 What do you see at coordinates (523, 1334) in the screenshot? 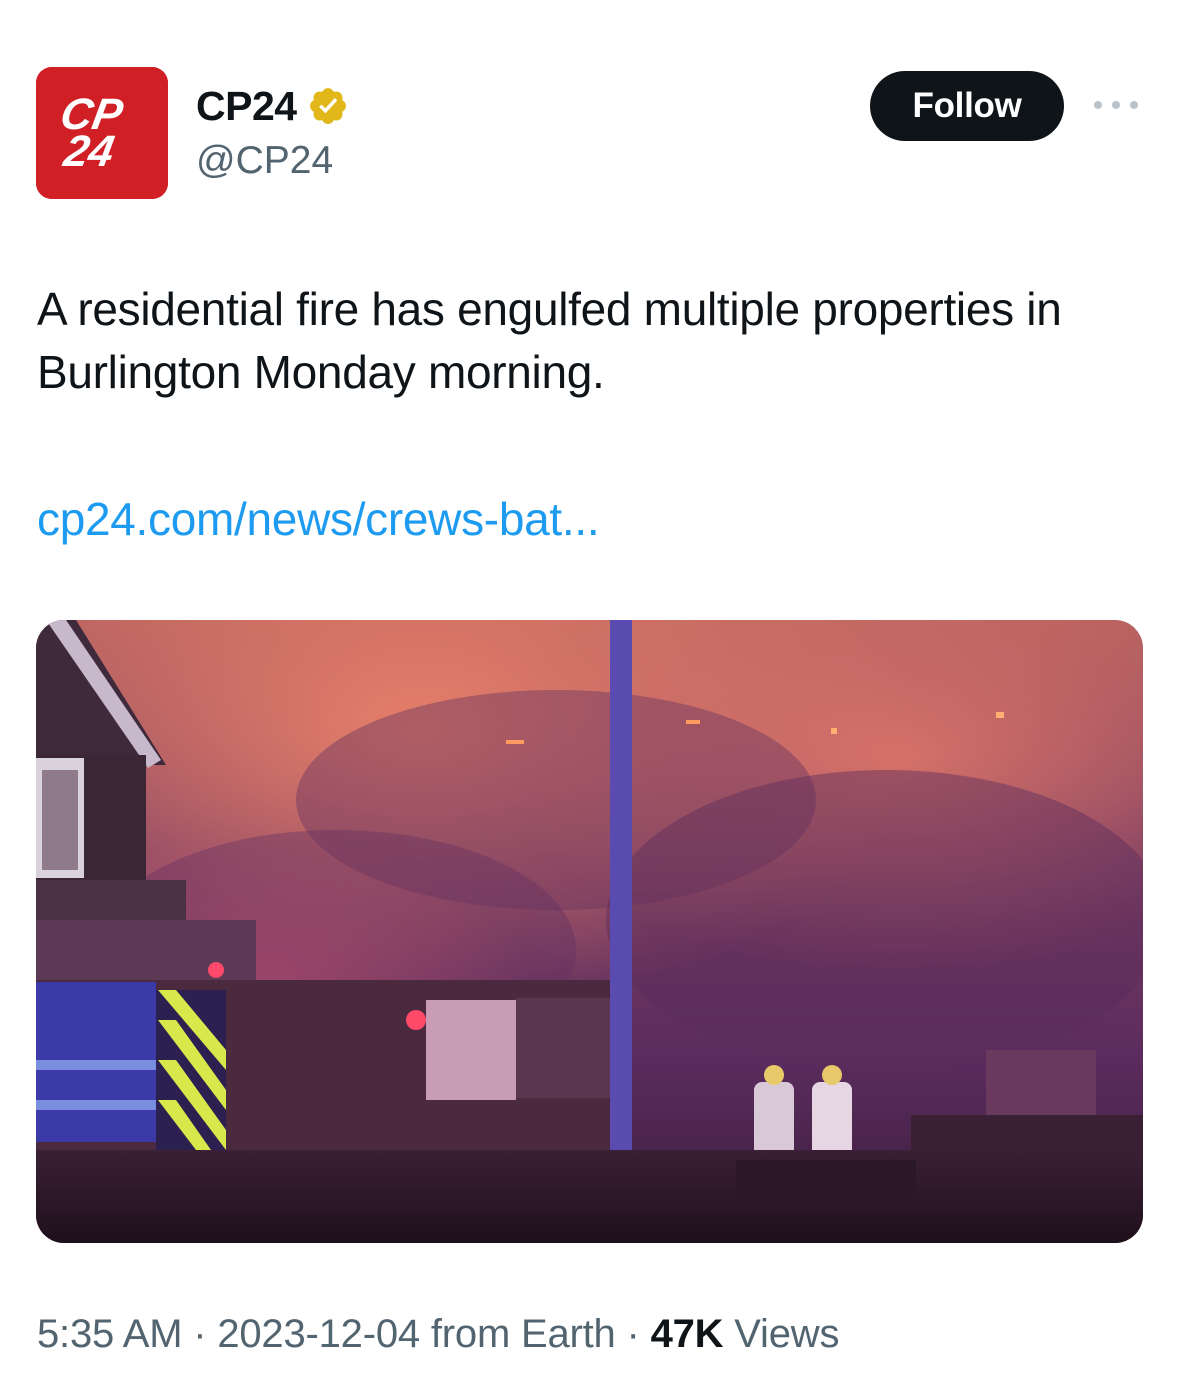
I see `tweet-source: from Earth` at bounding box center [523, 1334].